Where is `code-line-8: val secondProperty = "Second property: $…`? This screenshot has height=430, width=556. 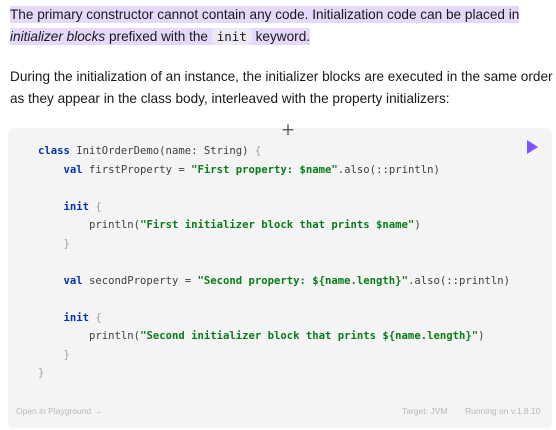 code-line-8: val secondProperty = "Second property: $… is located at coordinates (274, 280).